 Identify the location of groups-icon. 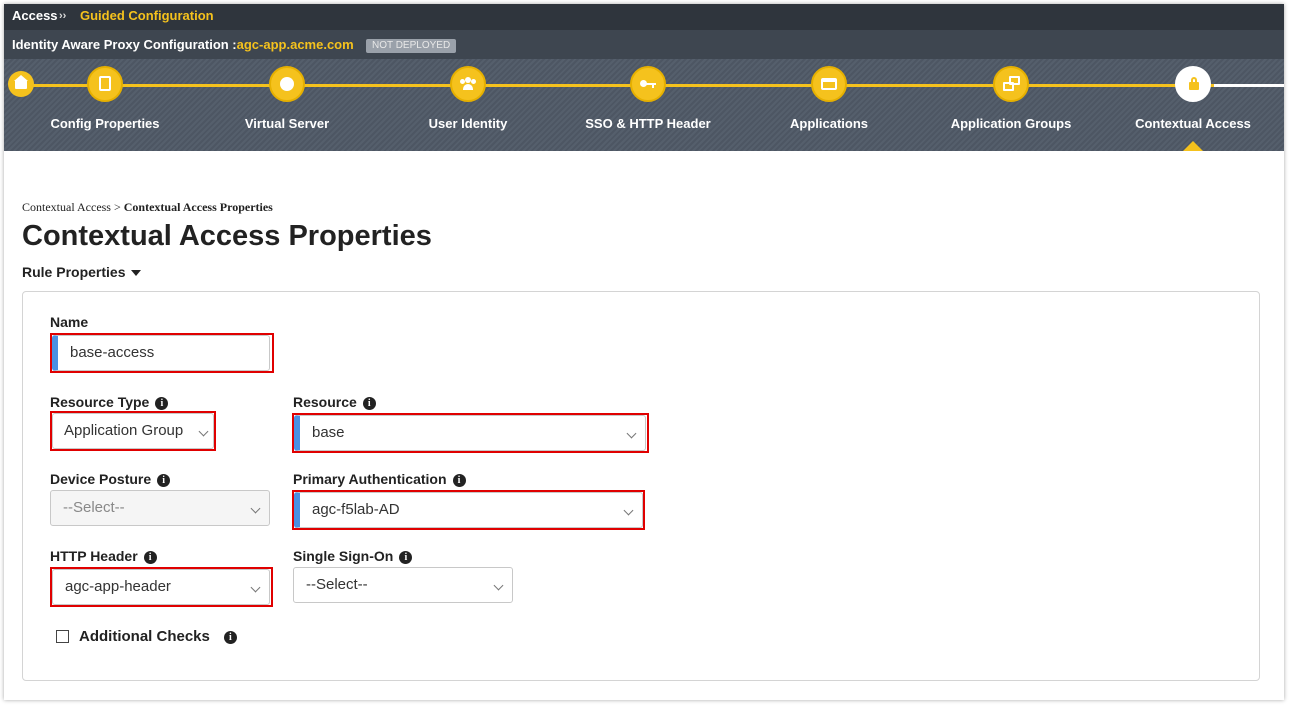
(1012, 84).